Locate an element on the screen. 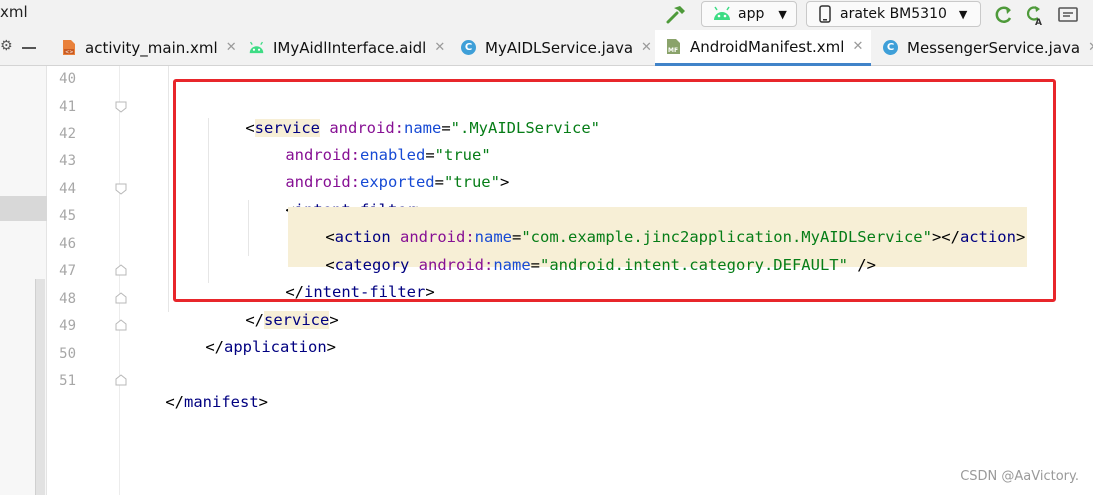 This screenshot has height=495, width=1093. svg-text: A is located at coordinates (1038, 22).